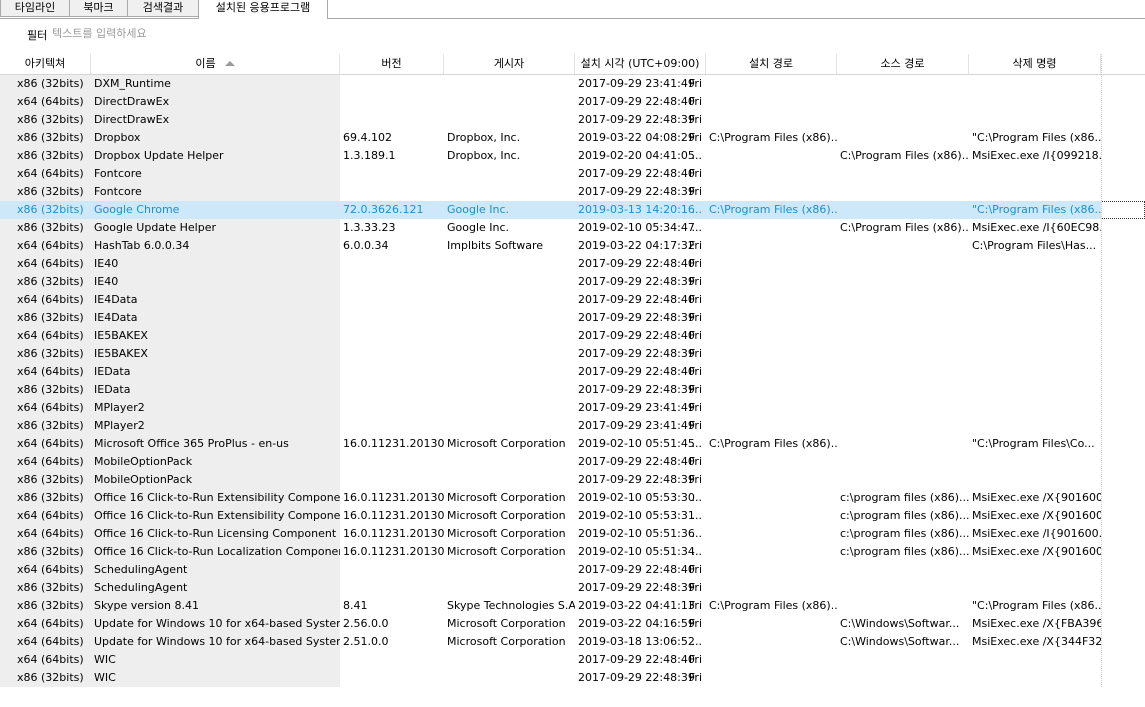  I want to click on table-row: x86 (32bits) IE40 2017-09-29 22:48:39 Fri, so click(572, 282).